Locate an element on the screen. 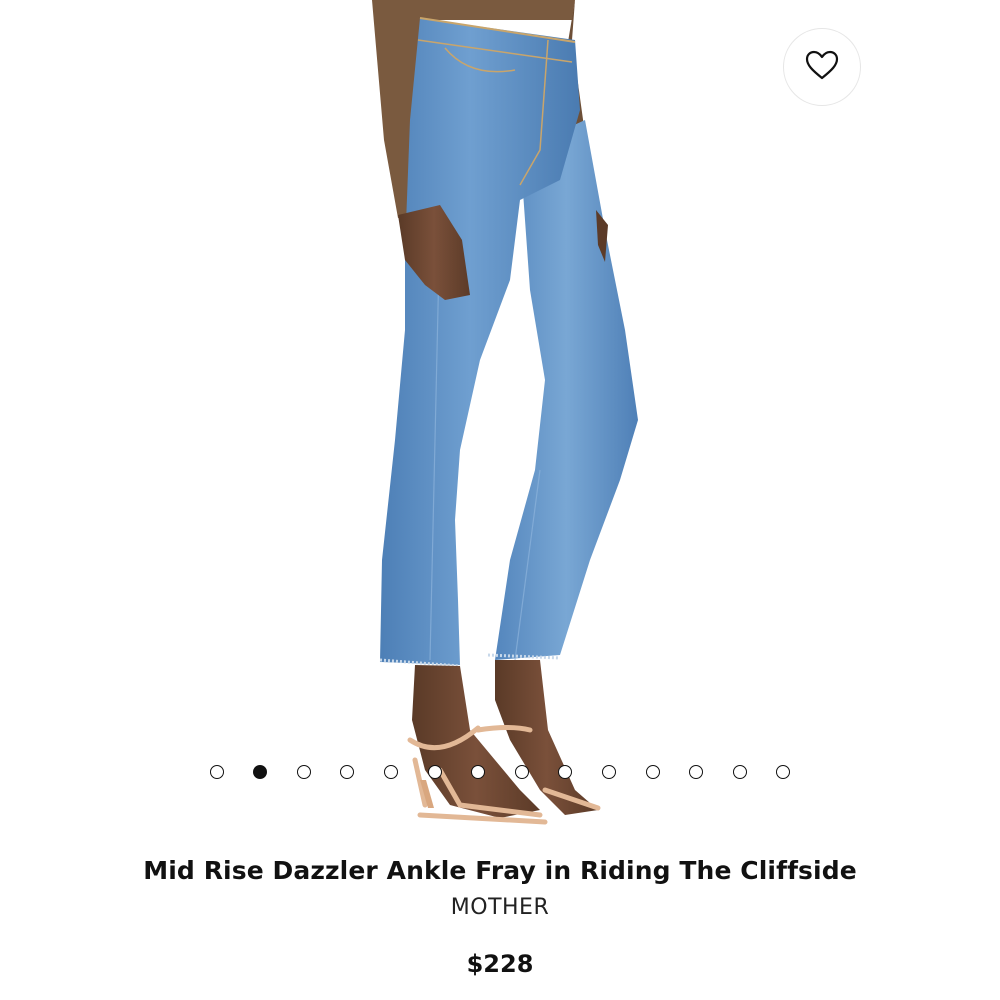 Image resolution: width=1000 pixels, height=1000 pixels. heart-outline-icon is located at coordinates (822, 67).